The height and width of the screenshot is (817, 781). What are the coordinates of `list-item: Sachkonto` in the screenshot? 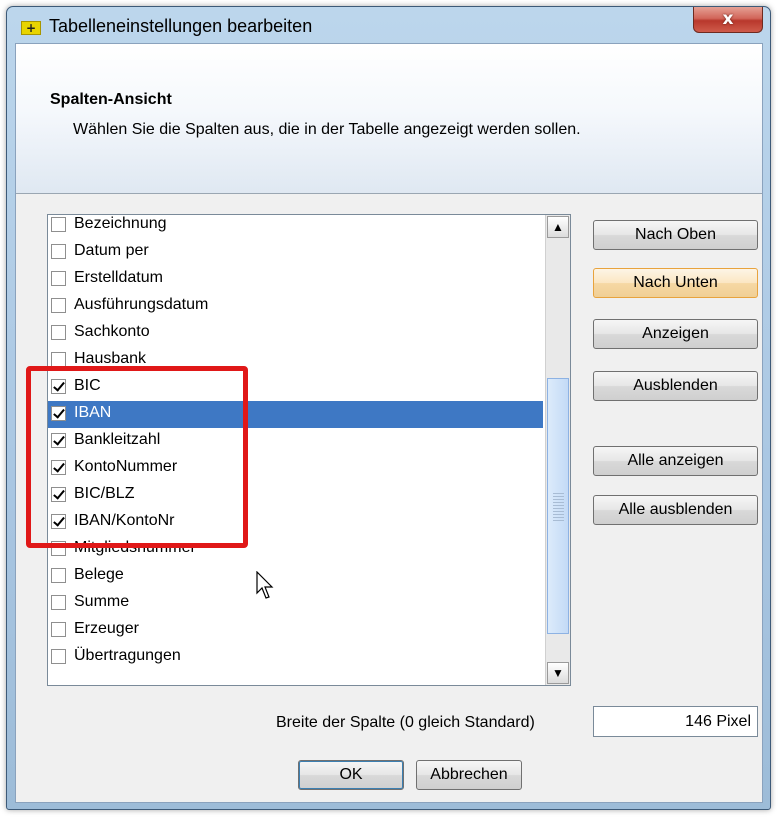 It's located at (295, 333).